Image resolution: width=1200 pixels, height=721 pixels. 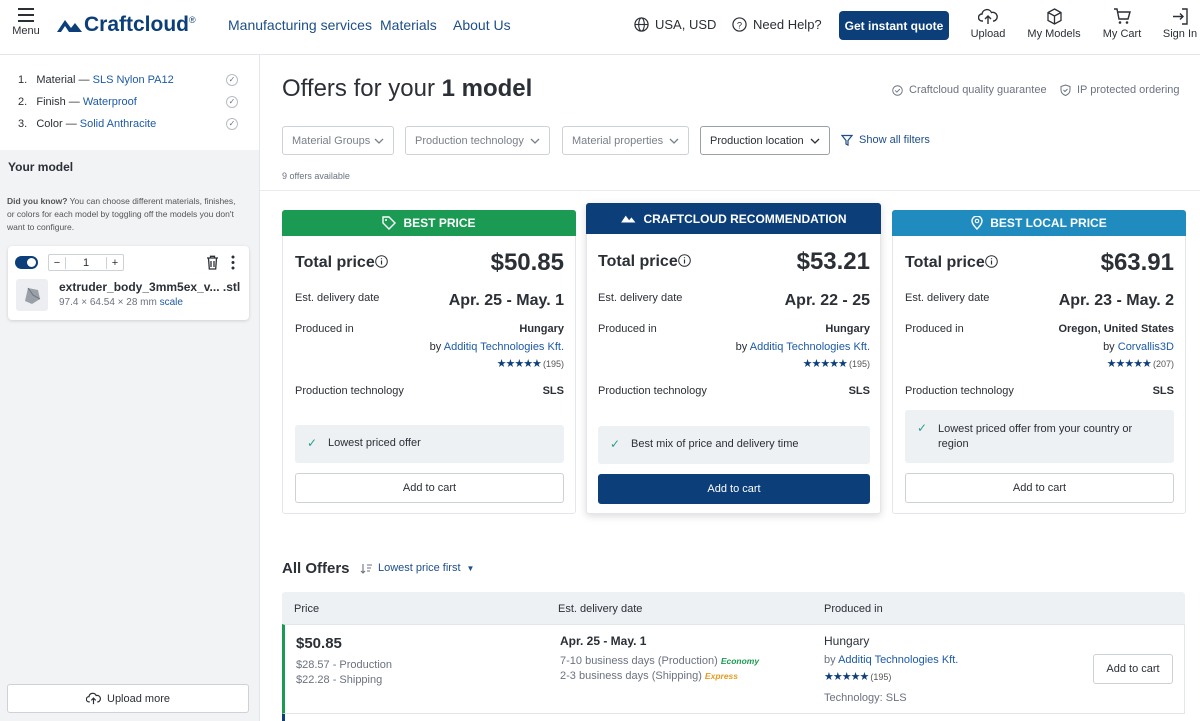 I want to click on filter-production-location: Production location, so click(x=765, y=140).